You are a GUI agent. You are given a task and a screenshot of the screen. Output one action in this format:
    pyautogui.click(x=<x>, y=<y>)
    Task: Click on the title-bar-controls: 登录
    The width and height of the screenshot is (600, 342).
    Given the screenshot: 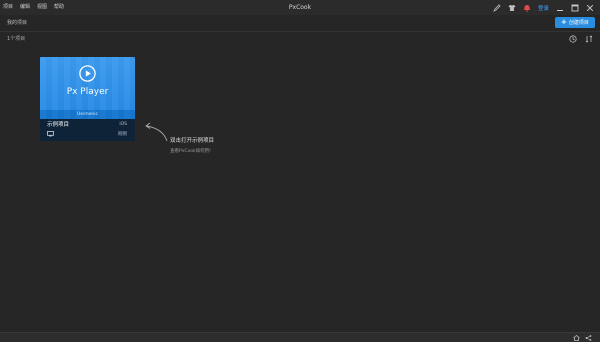 What is the action you would take?
    pyautogui.click(x=543, y=7)
    